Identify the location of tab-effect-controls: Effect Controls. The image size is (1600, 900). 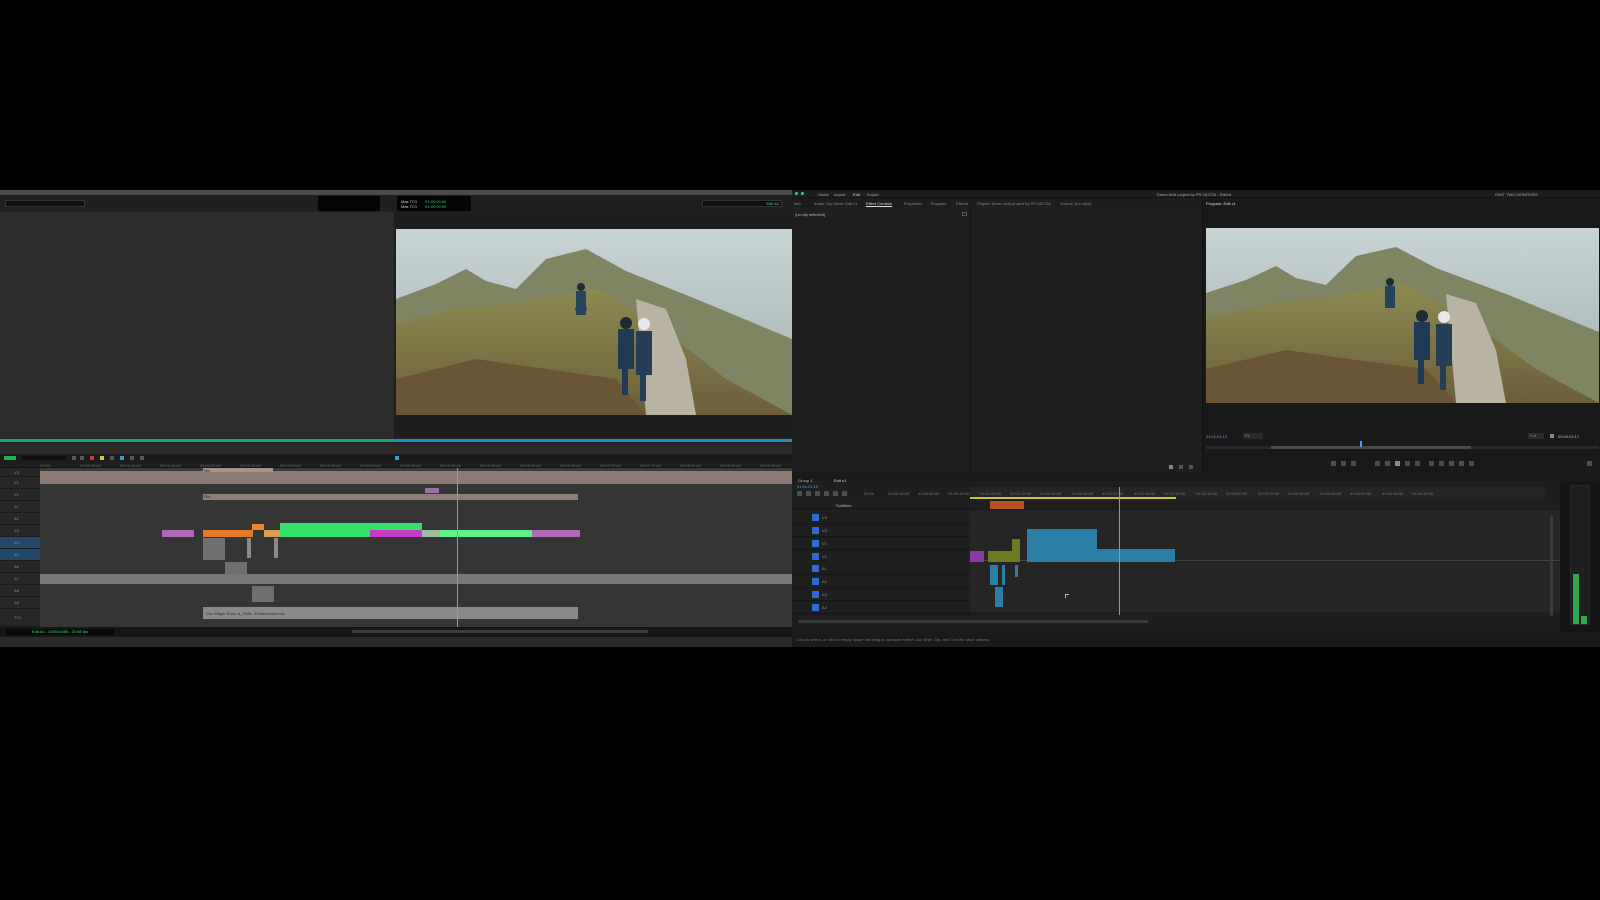
(879, 203).